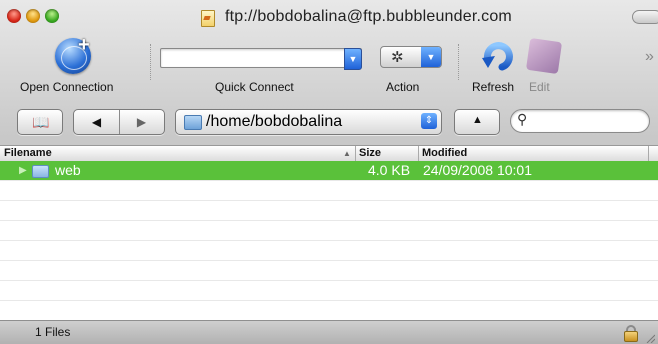 The height and width of the screenshot is (344, 658). What do you see at coordinates (254, 87) in the screenshot?
I see `quick-connect-label: Quick Connect` at bounding box center [254, 87].